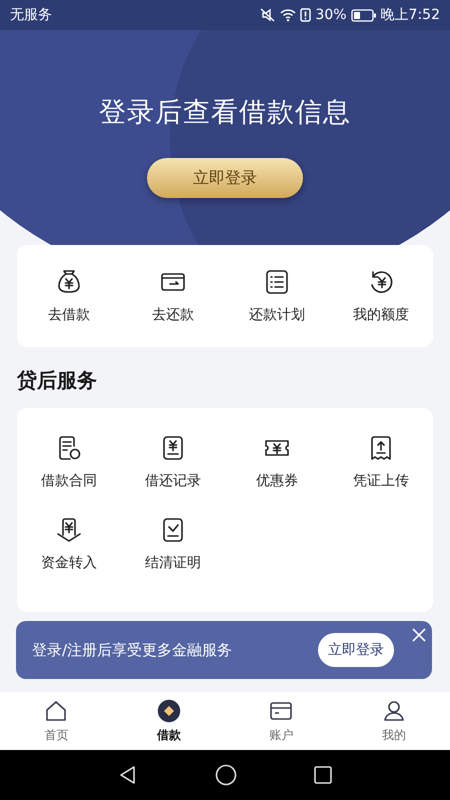 The height and width of the screenshot is (800, 450). Describe the element at coordinates (168, 710) in the screenshot. I see `diamond-coin-icon` at that location.